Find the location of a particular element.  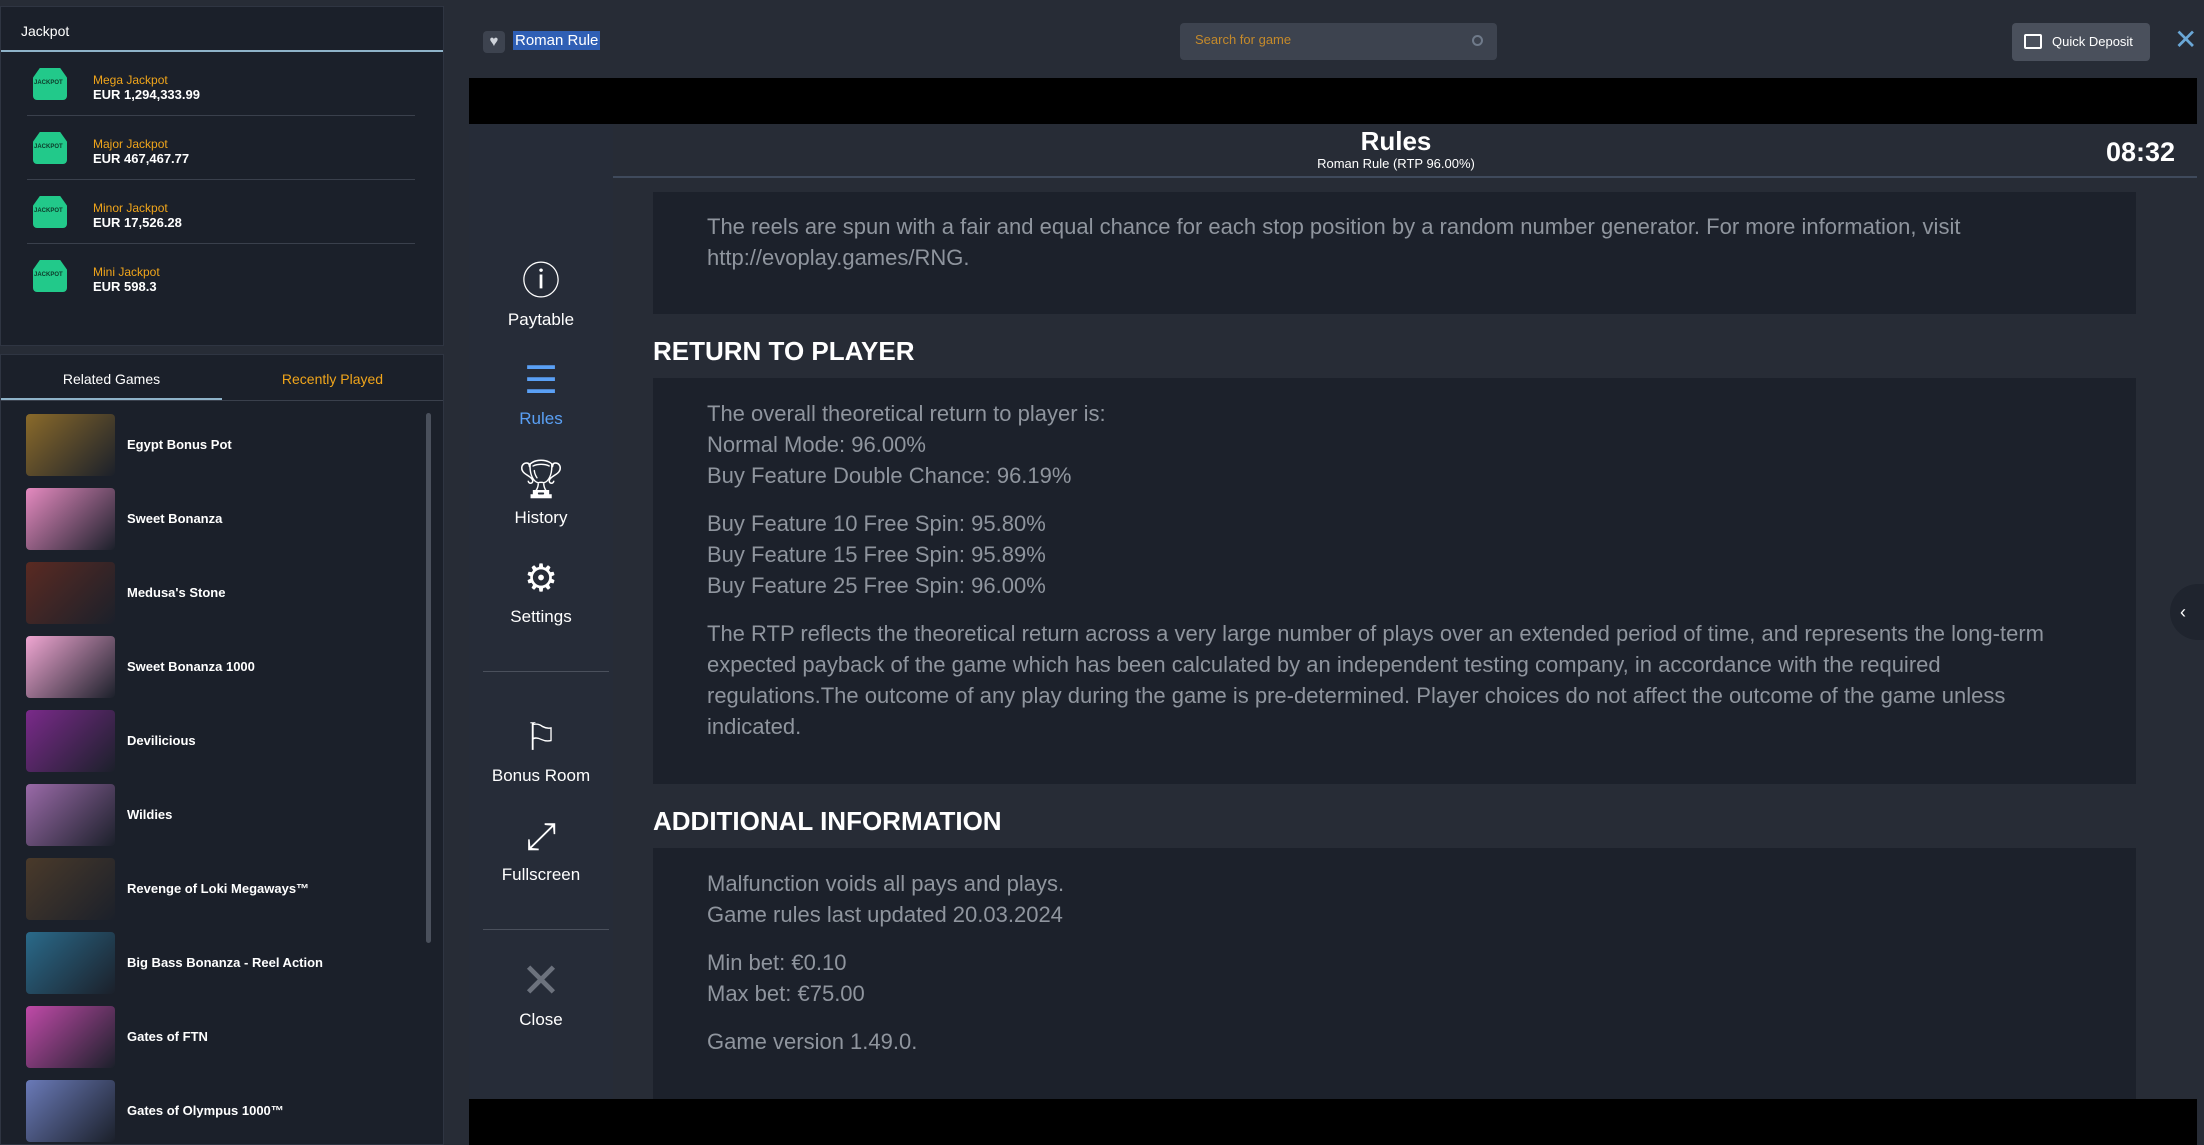

heart-icon: ♥ is located at coordinates (494, 42).